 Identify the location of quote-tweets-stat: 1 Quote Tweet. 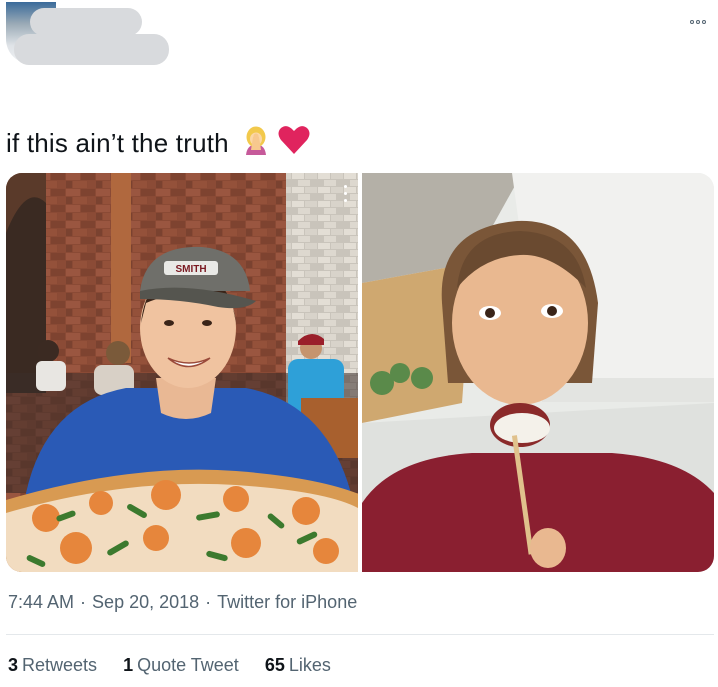
(181, 665).